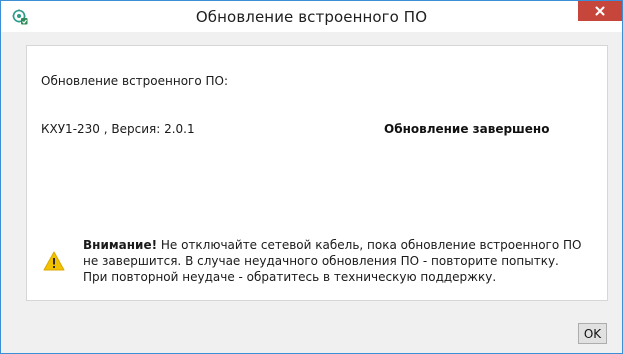 Image resolution: width=623 pixels, height=354 pixels. I want to click on close-icon, so click(600, 11).